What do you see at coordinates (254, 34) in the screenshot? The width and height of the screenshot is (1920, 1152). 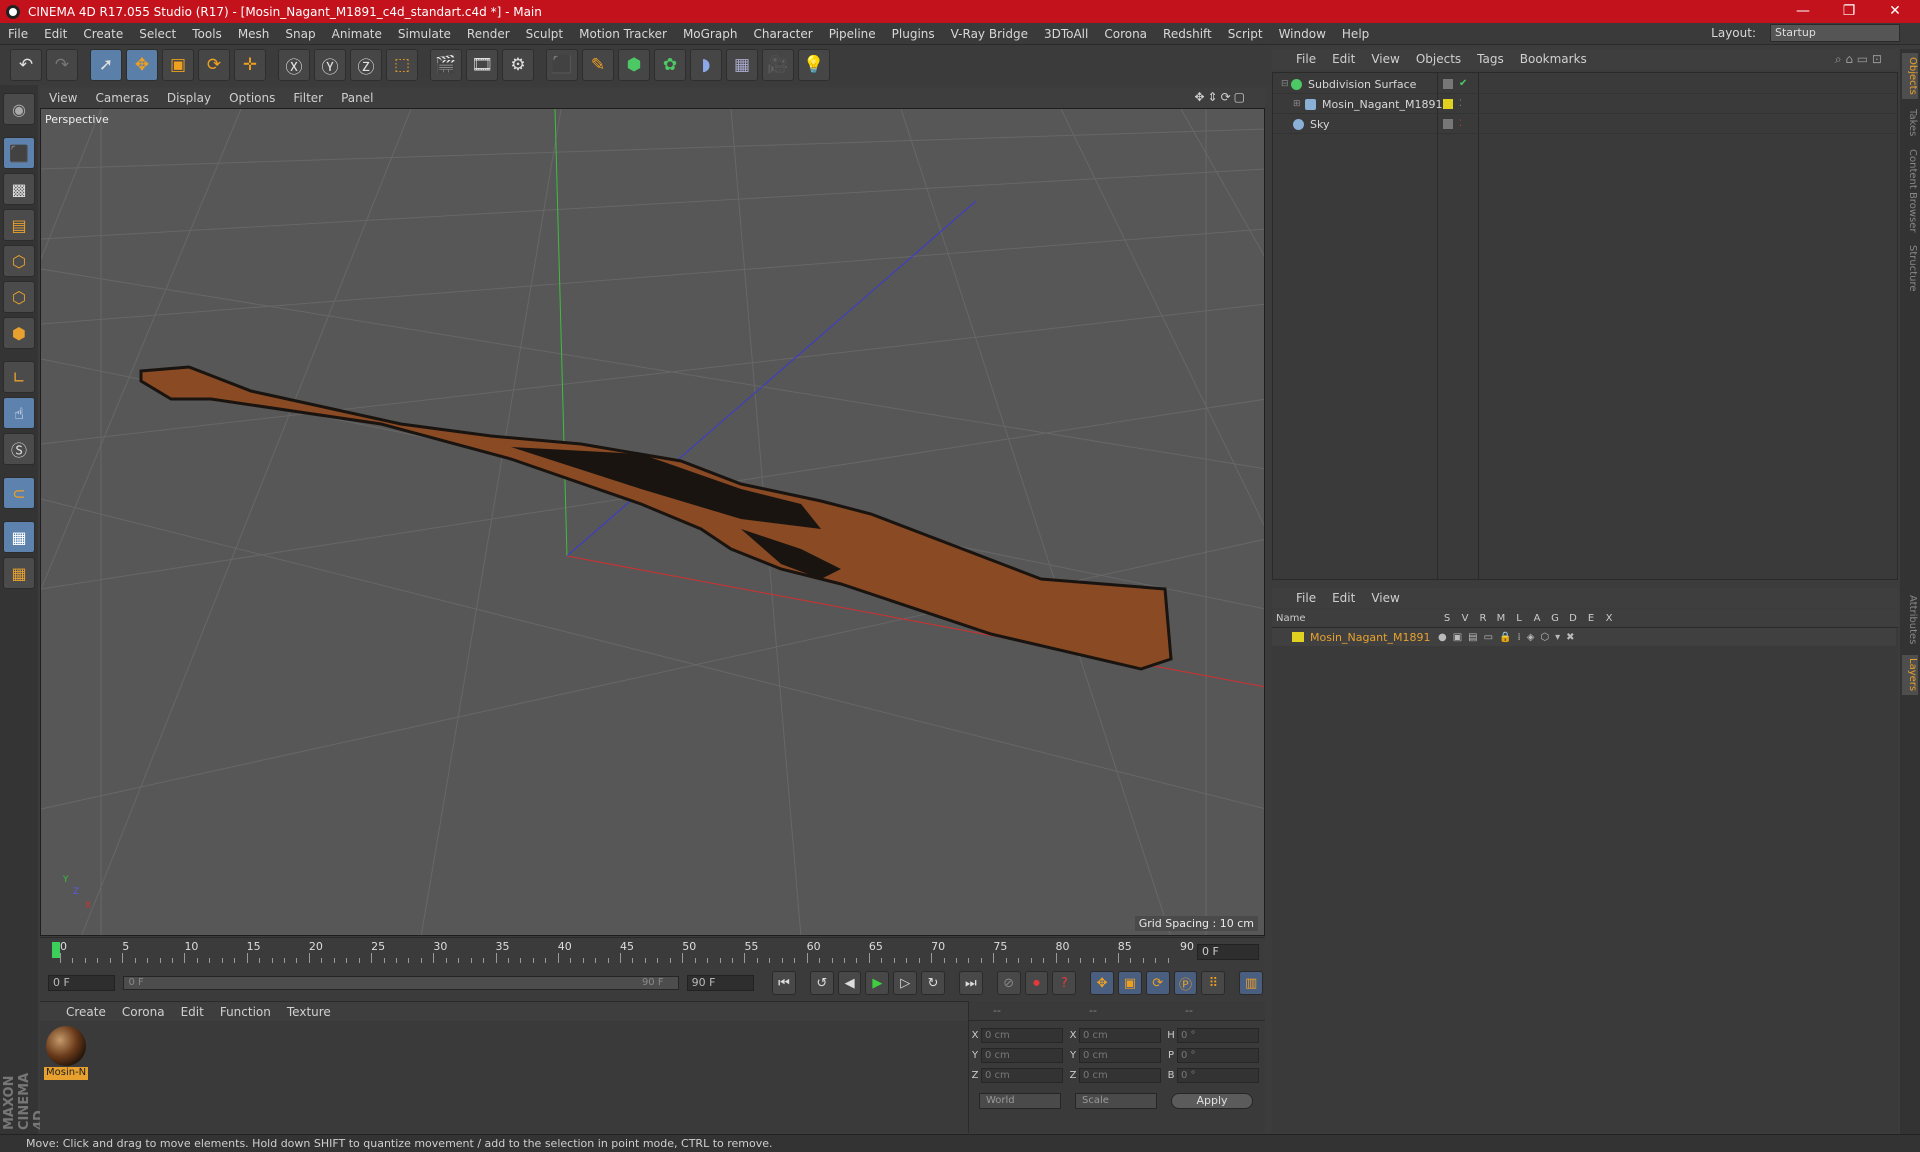 I see `menu-mesh: Mesh` at bounding box center [254, 34].